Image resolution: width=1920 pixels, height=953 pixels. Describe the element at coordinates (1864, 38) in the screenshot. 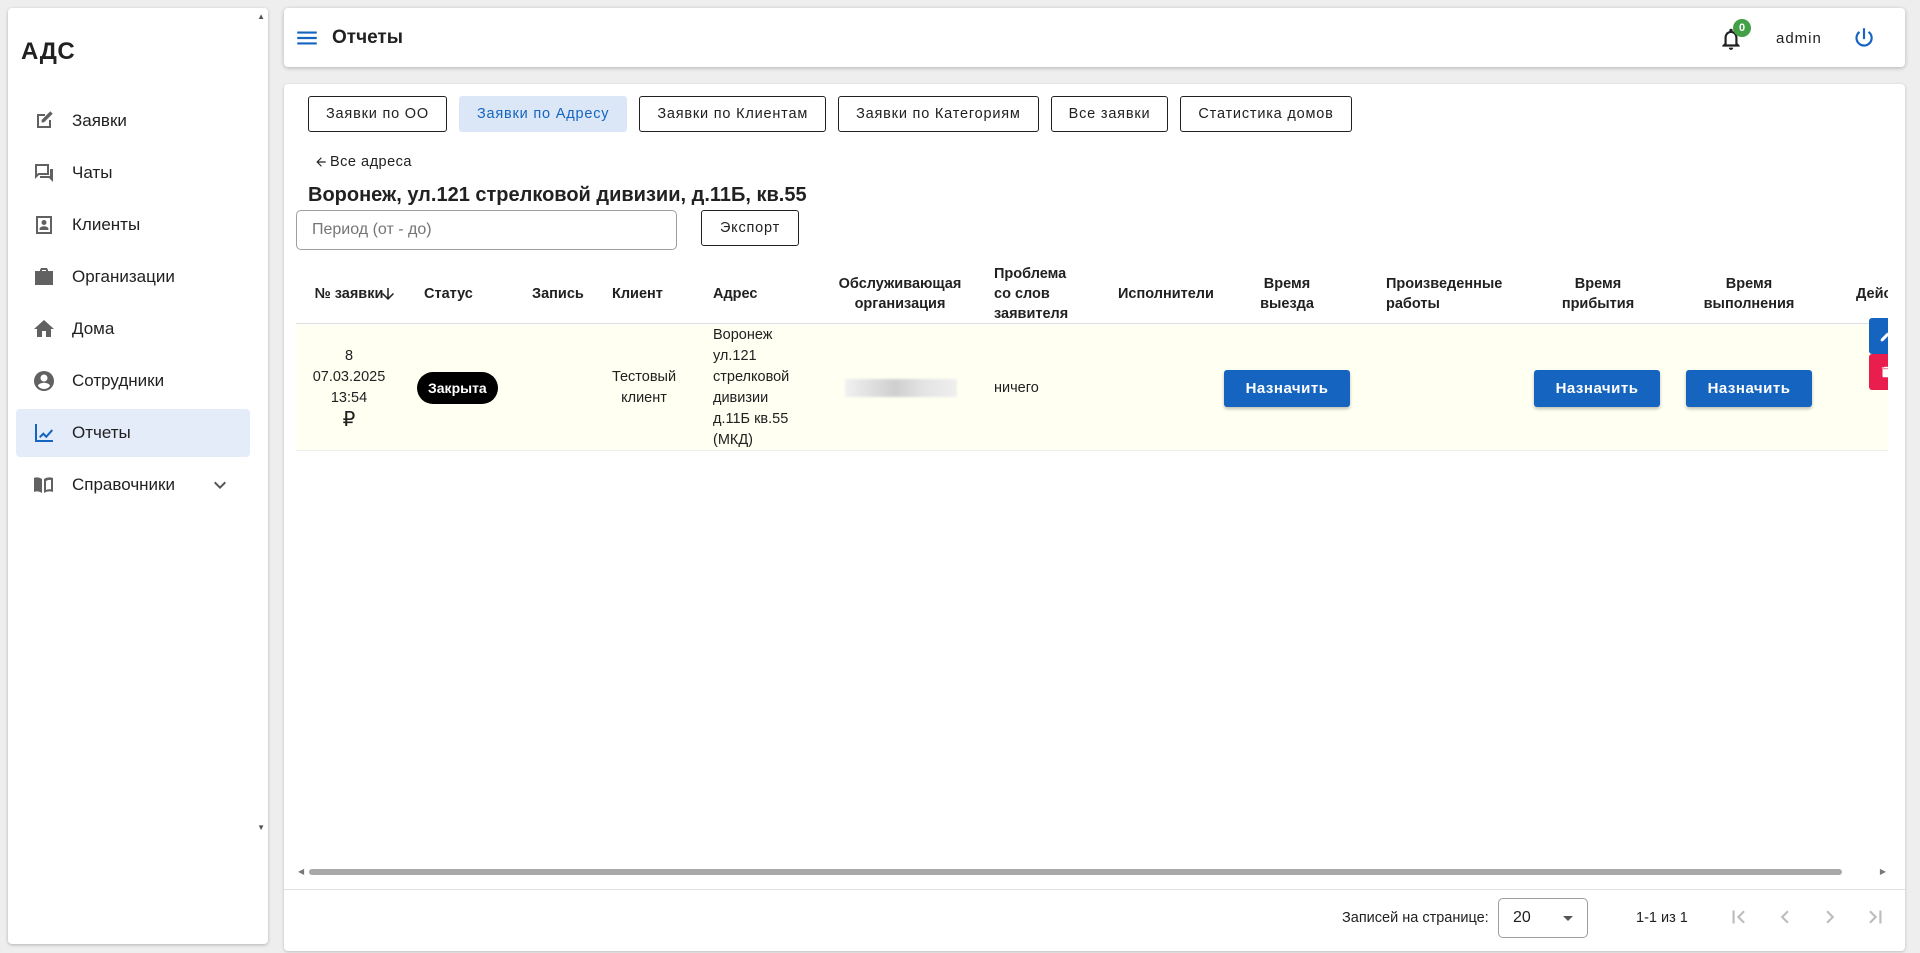

I see `power-icon` at that location.